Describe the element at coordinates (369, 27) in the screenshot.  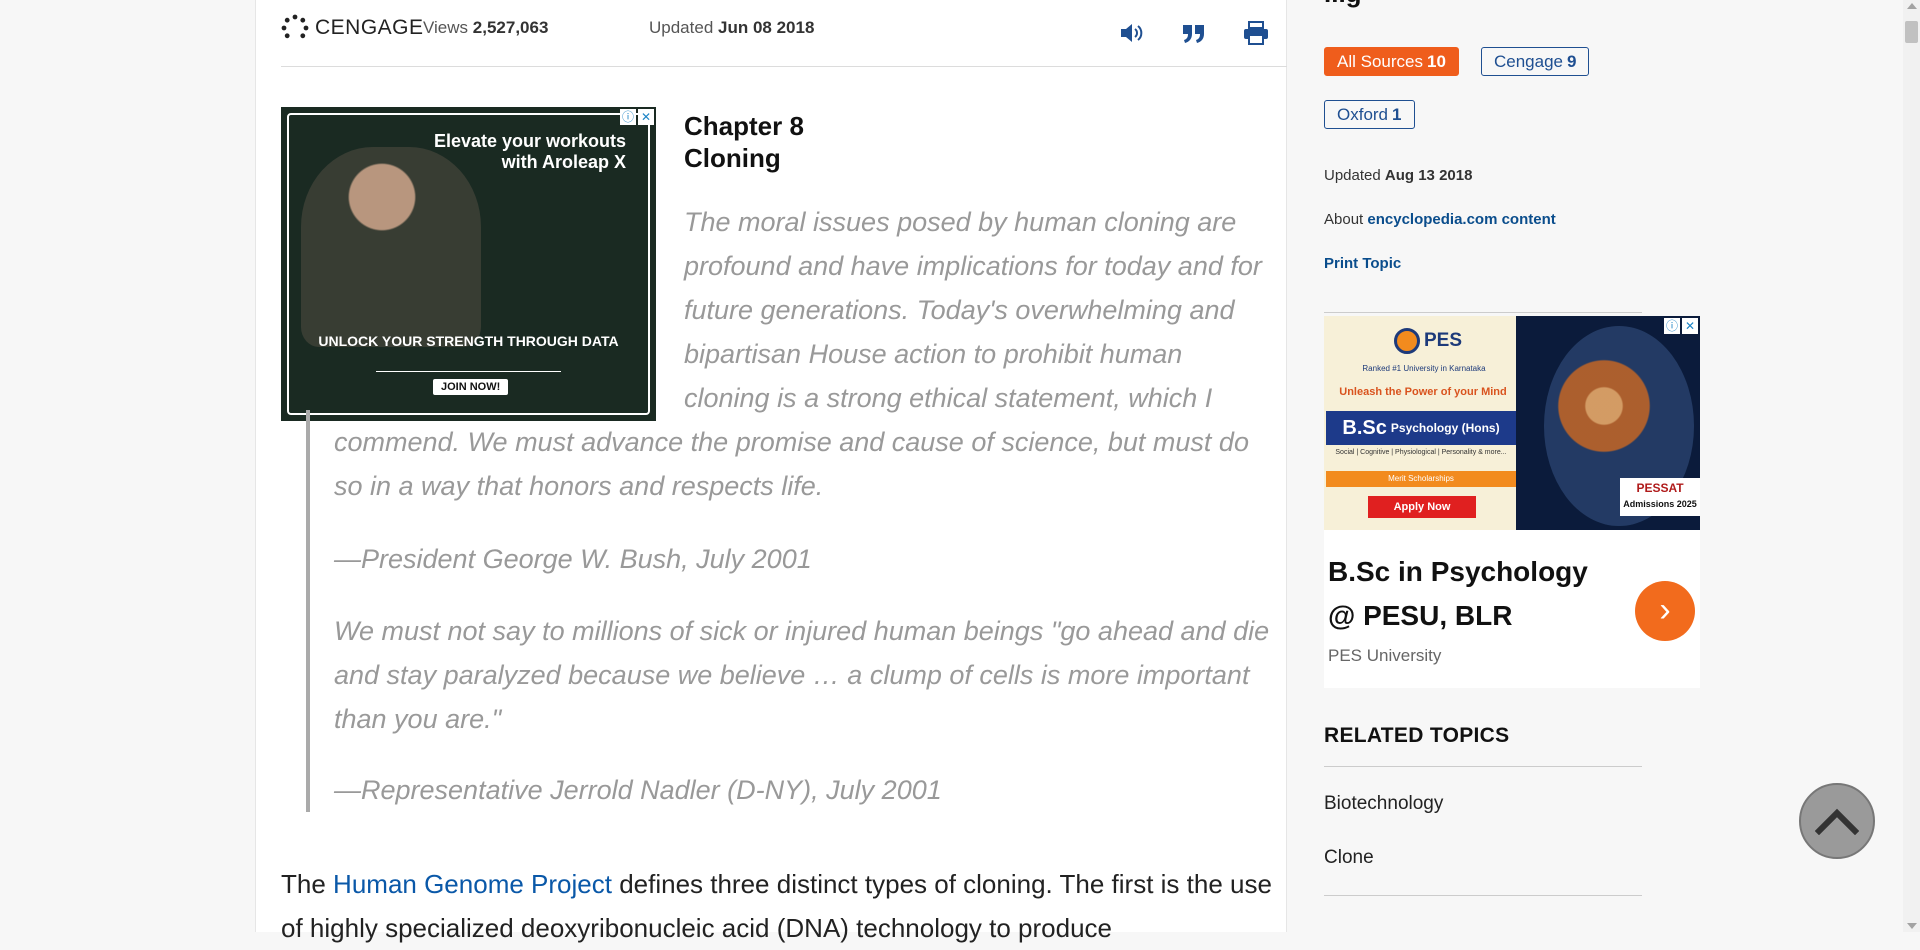
I see `logo-text: CENGAGE` at that location.